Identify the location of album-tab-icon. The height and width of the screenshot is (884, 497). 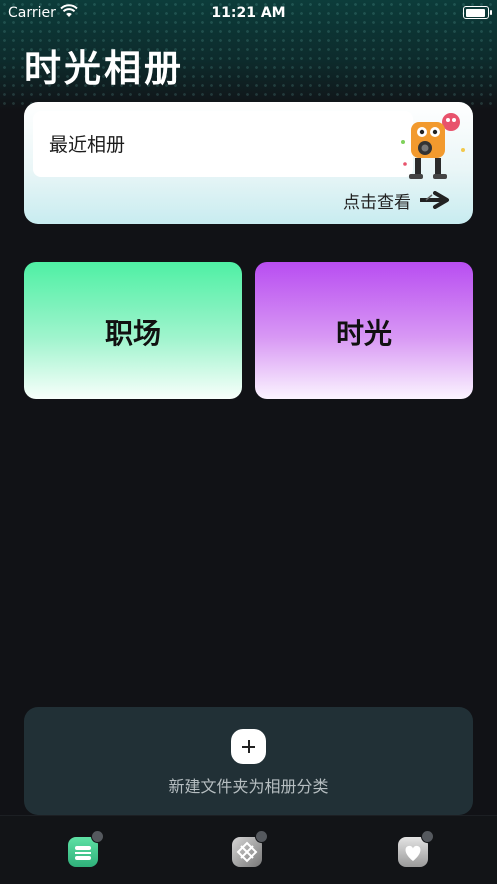
(86, 848).